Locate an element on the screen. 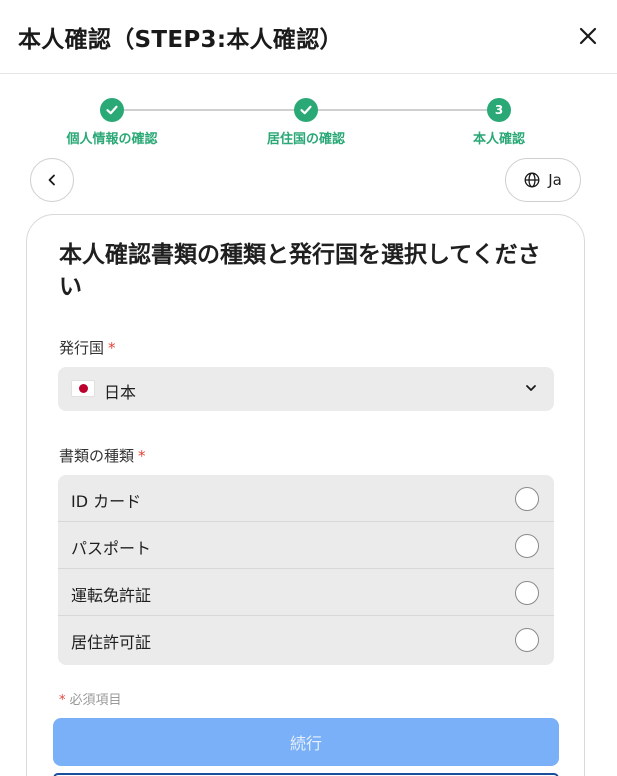 The height and width of the screenshot is (776, 617). step-number-badge: 3 is located at coordinates (499, 110).